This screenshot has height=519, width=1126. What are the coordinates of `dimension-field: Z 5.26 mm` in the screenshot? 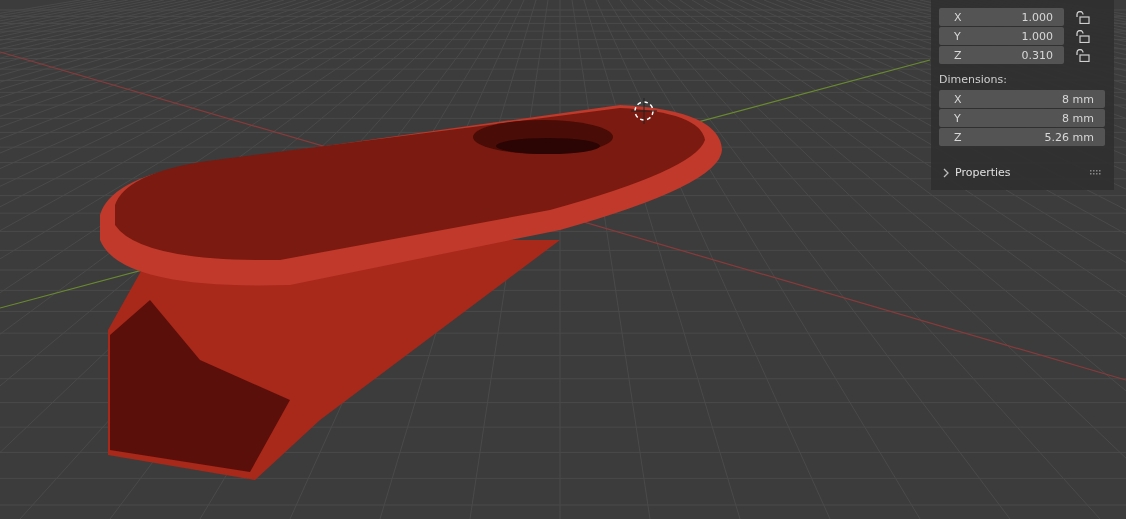 It's located at (1022, 137).